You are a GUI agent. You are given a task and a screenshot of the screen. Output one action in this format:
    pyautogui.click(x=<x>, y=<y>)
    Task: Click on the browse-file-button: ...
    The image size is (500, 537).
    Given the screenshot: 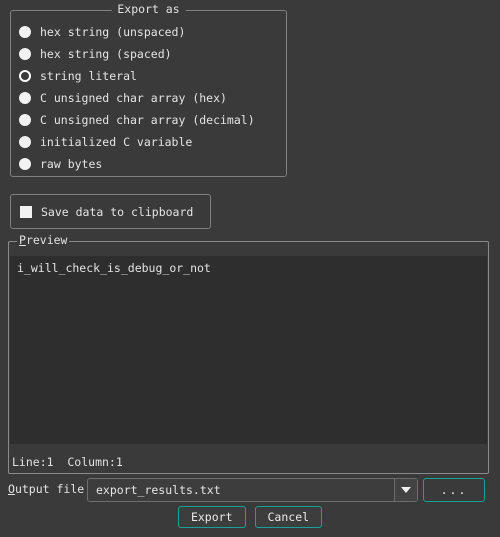 What is the action you would take?
    pyautogui.click(x=454, y=490)
    